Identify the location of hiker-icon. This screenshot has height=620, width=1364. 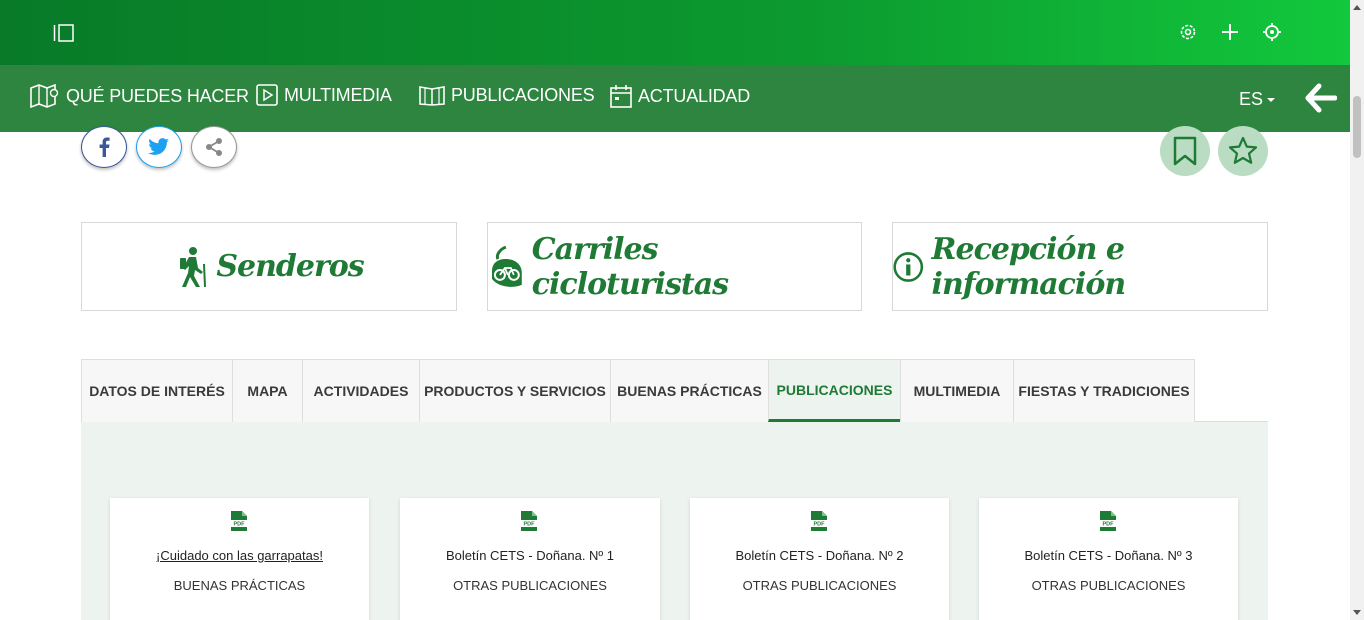
(193, 266).